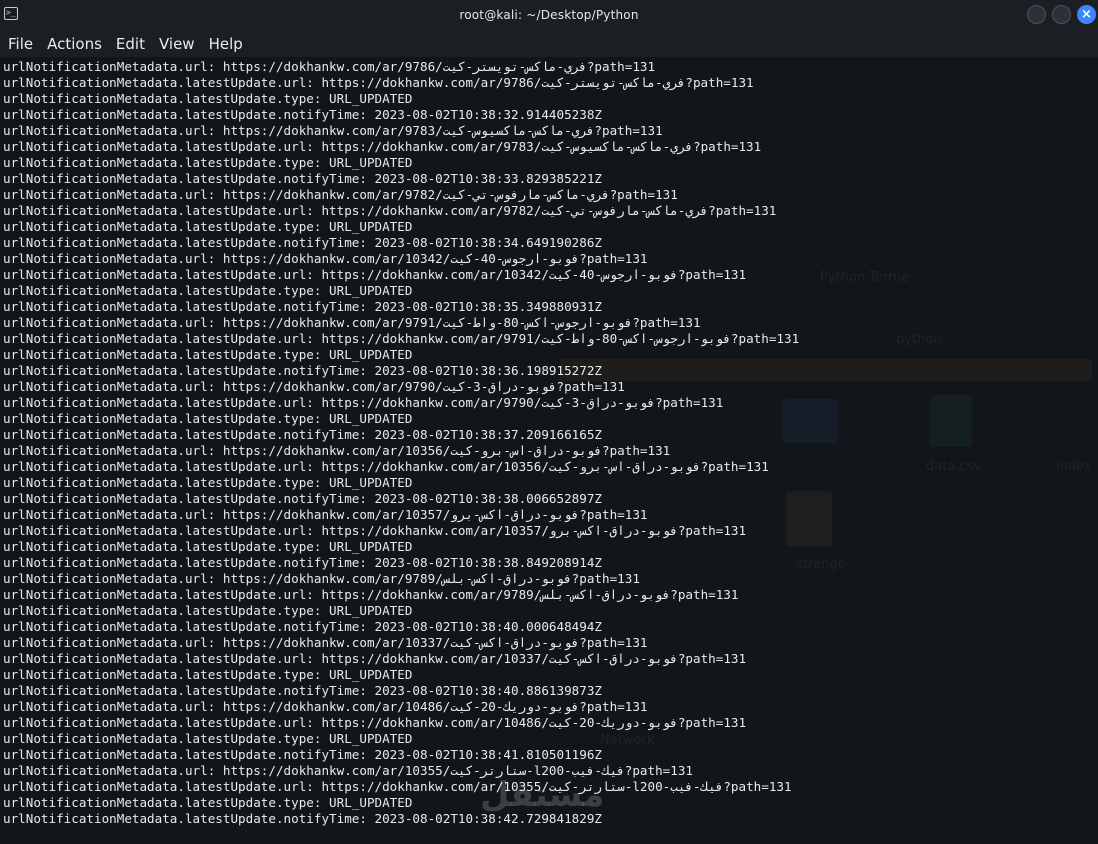 This screenshot has height=844, width=1098. What do you see at coordinates (20, 44) in the screenshot?
I see `menu-file: File` at bounding box center [20, 44].